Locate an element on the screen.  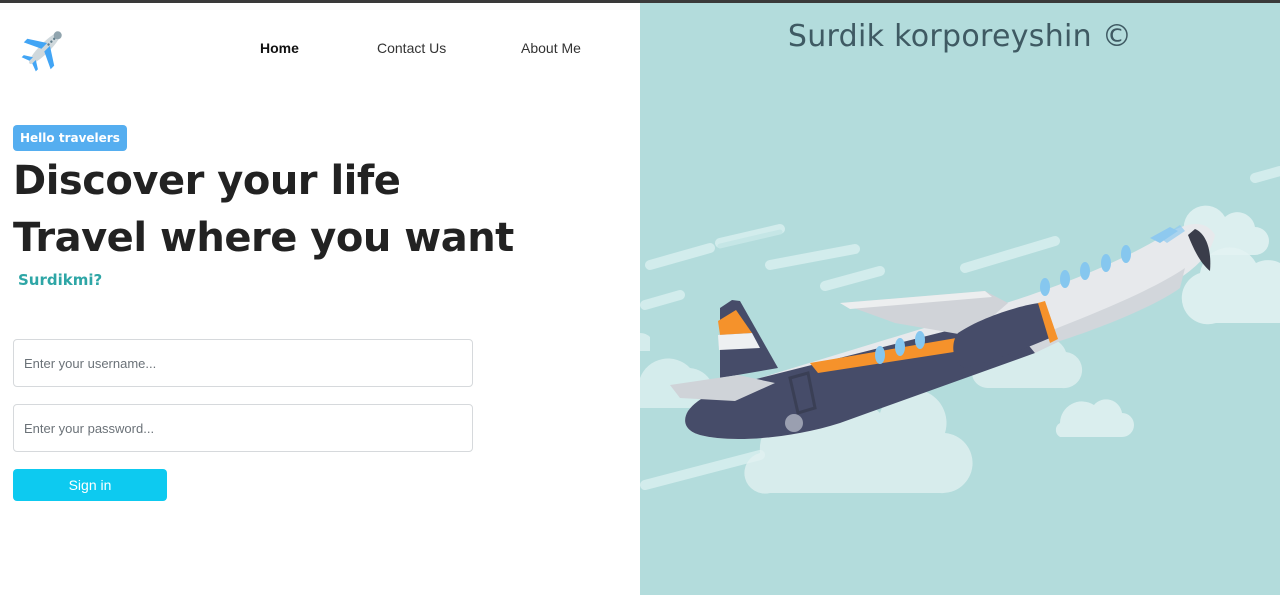
brand-title: Surdik korporeyshin © is located at coordinates (960, 36).